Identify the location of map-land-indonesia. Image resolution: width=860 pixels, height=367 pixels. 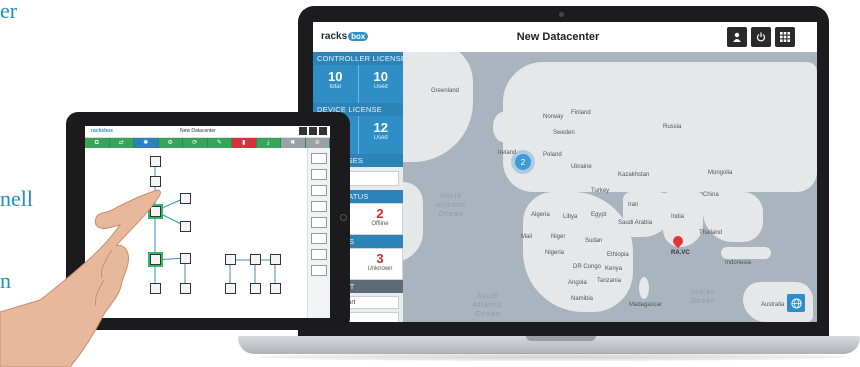
(746, 253).